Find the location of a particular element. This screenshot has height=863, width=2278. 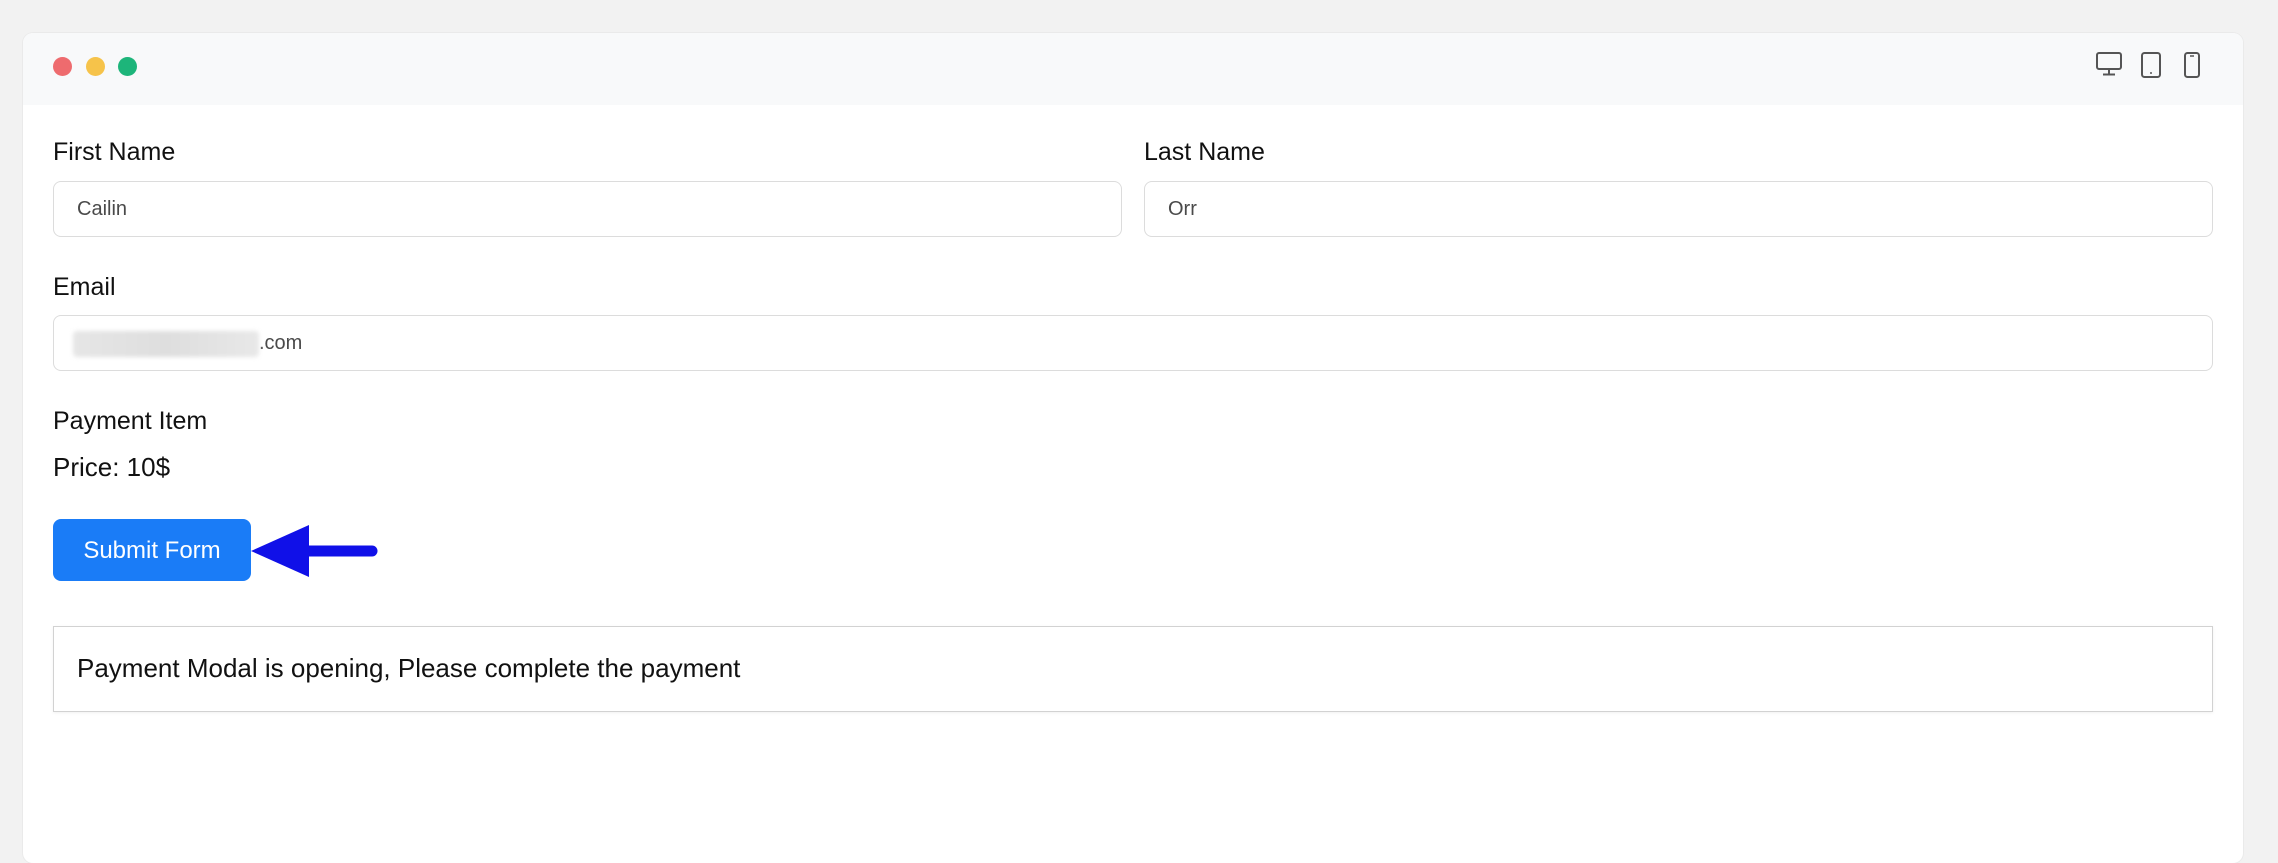

last-name-input: Orr is located at coordinates (1678, 209).